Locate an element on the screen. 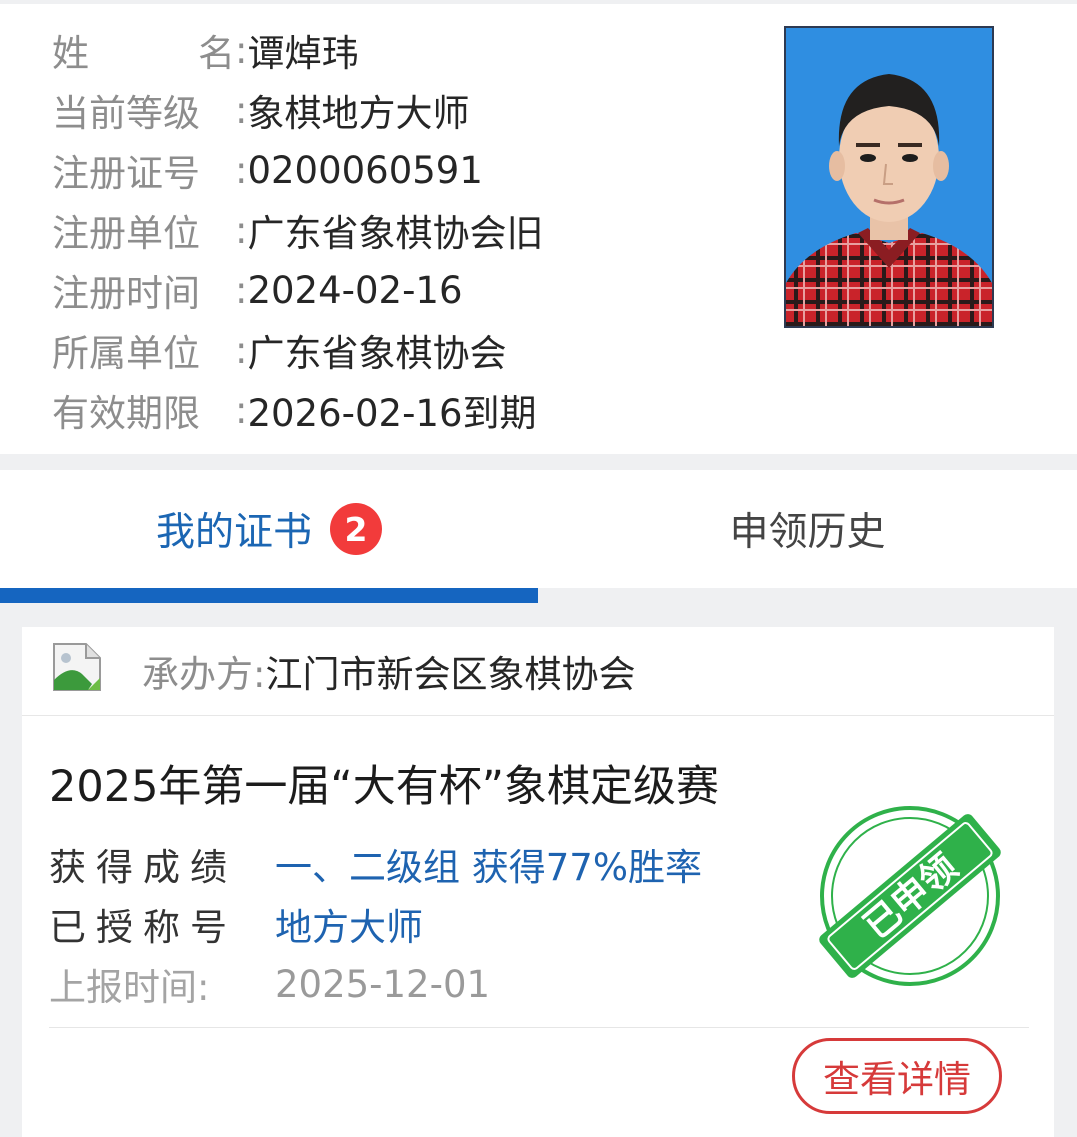 The height and width of the screenshot is (1137, 1077). tab-my-certificates: 我的证书 2 is located at coordinates (269, 529).